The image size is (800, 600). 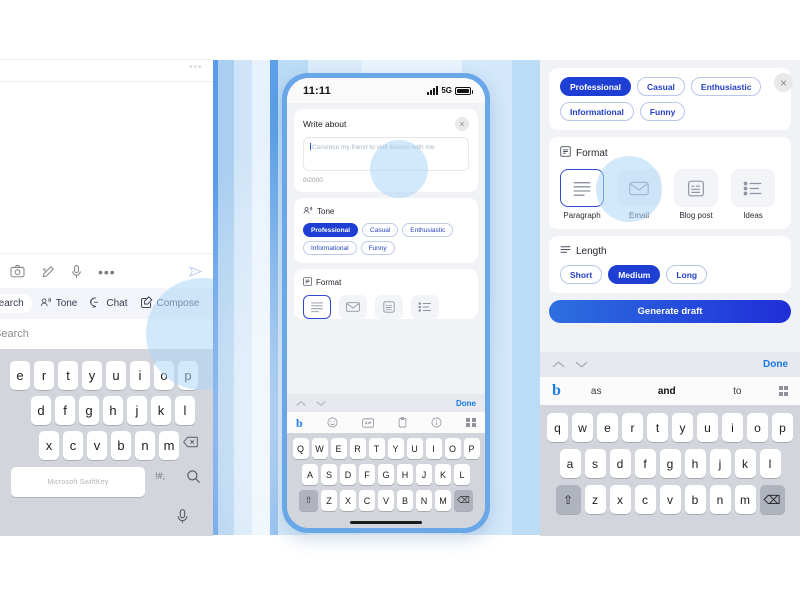 I want to click on key-n: n, so click(x=720, y=499).